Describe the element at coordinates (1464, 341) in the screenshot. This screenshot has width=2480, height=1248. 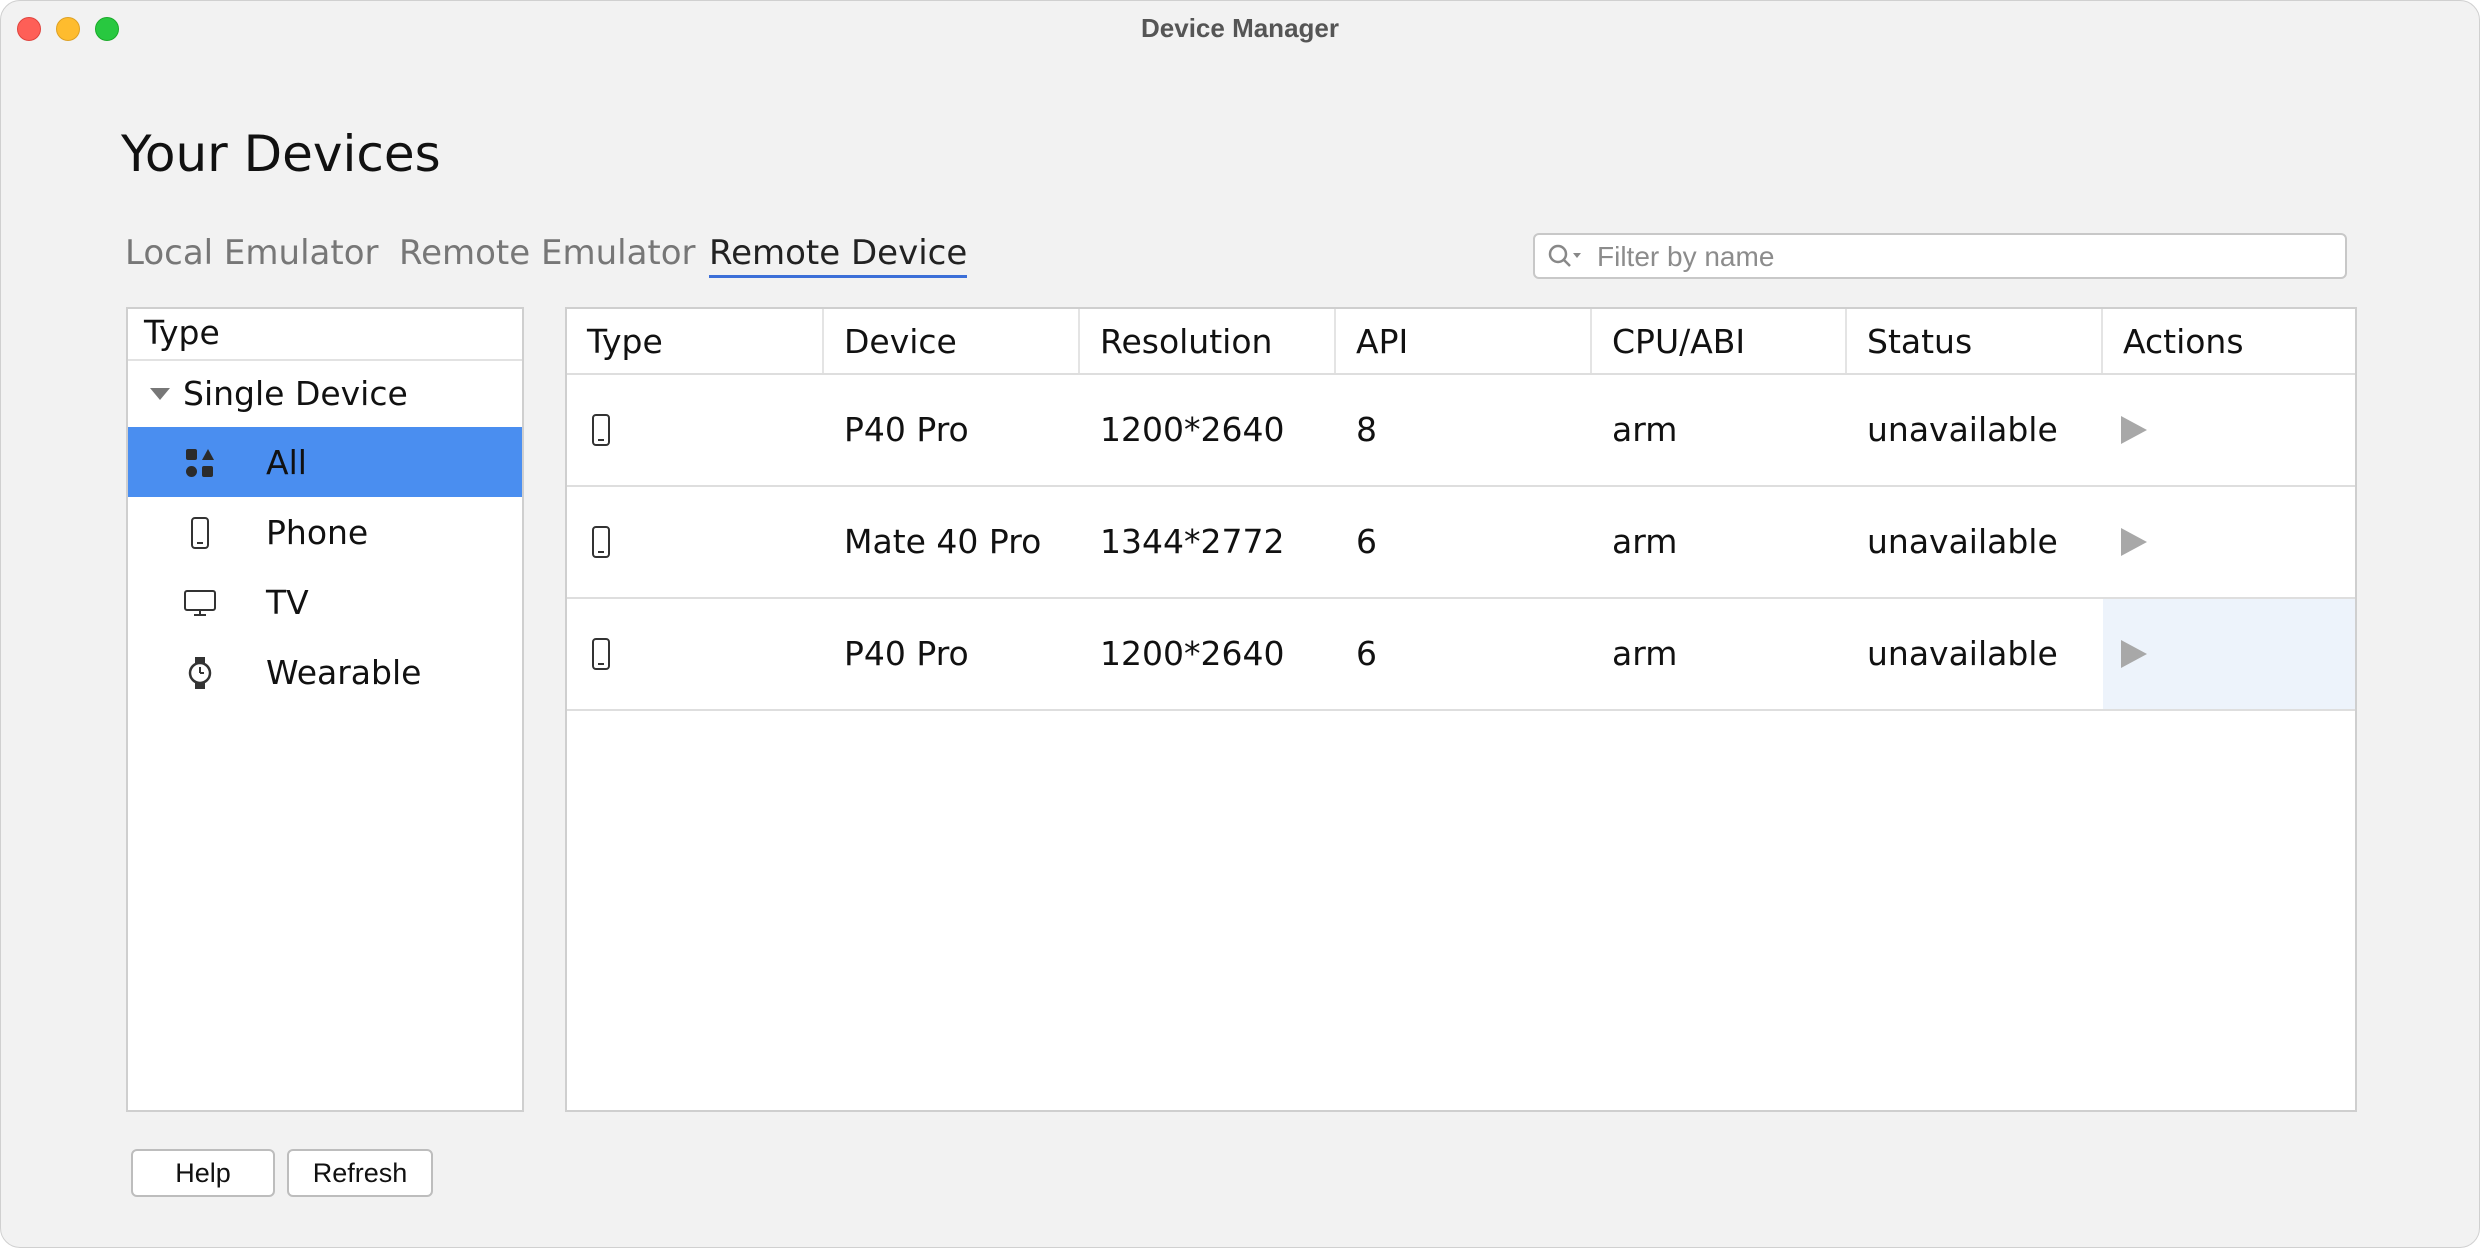
I see `column-header-api: API` at that location.